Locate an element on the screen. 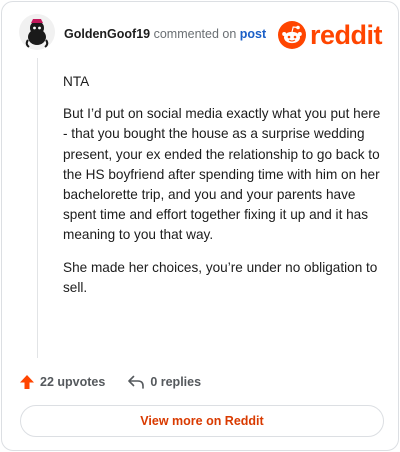 This screenshot has height=452, width=400. comment-paragraph: NTA is located at coordinates (76, 81).